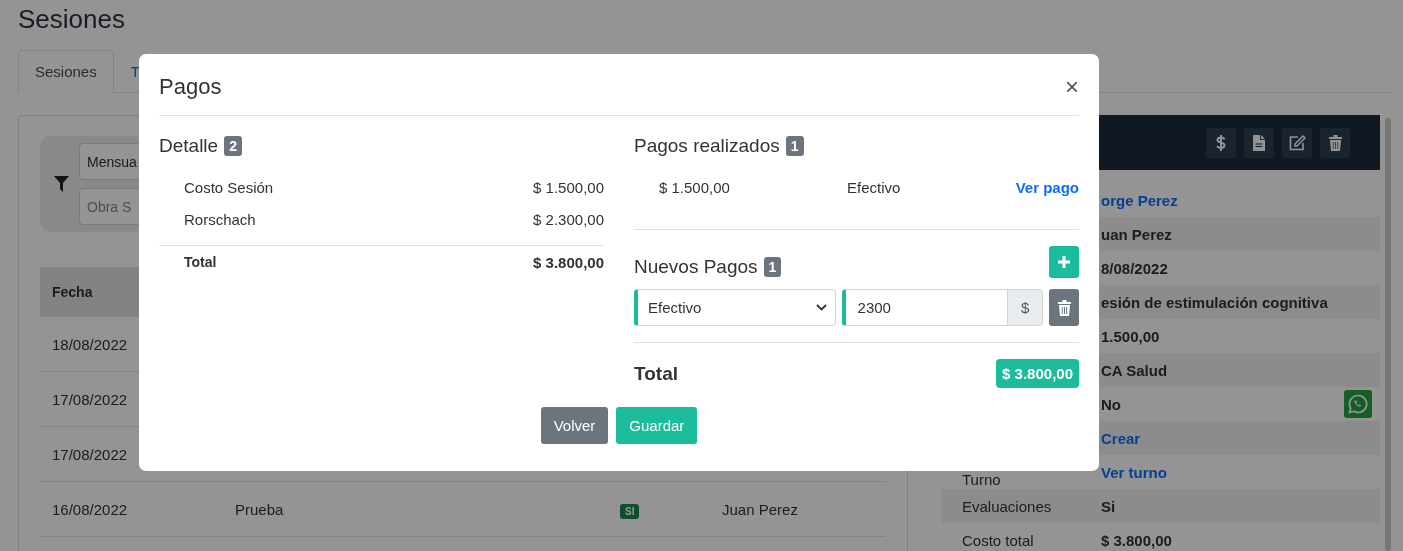 The height and width of the screenshot is (551, 1403). Describe the element at coordinates (1130, 336) in the screenshot. I see `field-value: 1.500,00` at that location.